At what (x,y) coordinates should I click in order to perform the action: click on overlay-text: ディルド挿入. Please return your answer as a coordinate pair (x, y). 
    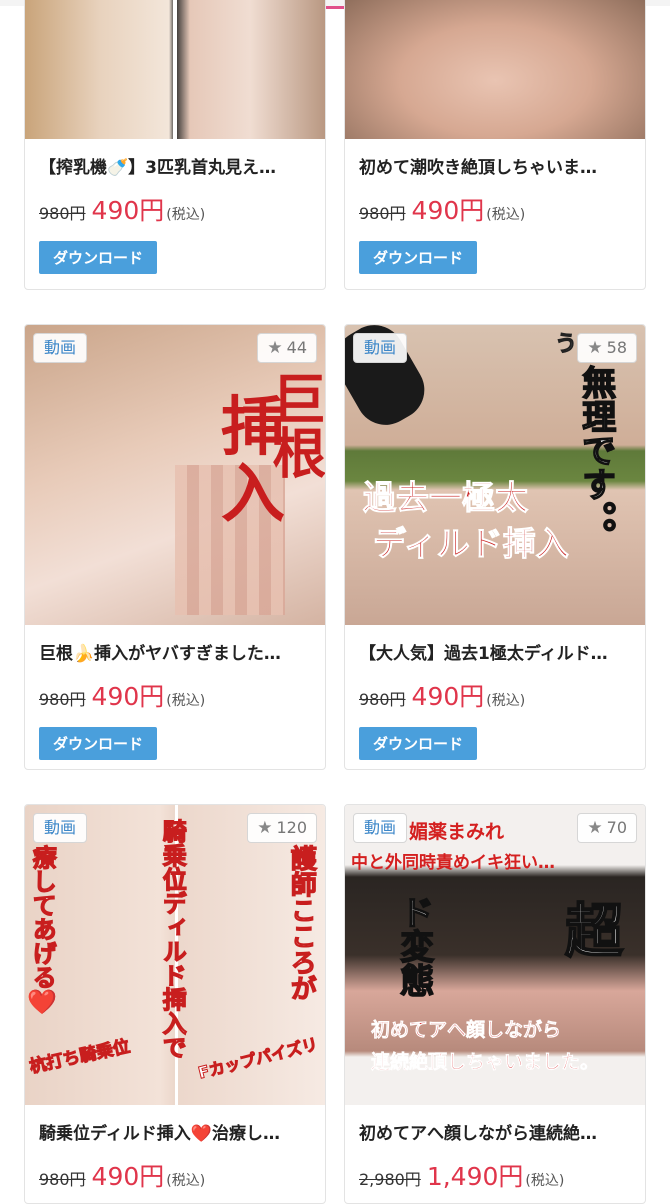
    Looking at the image, I should click on (471, 543).